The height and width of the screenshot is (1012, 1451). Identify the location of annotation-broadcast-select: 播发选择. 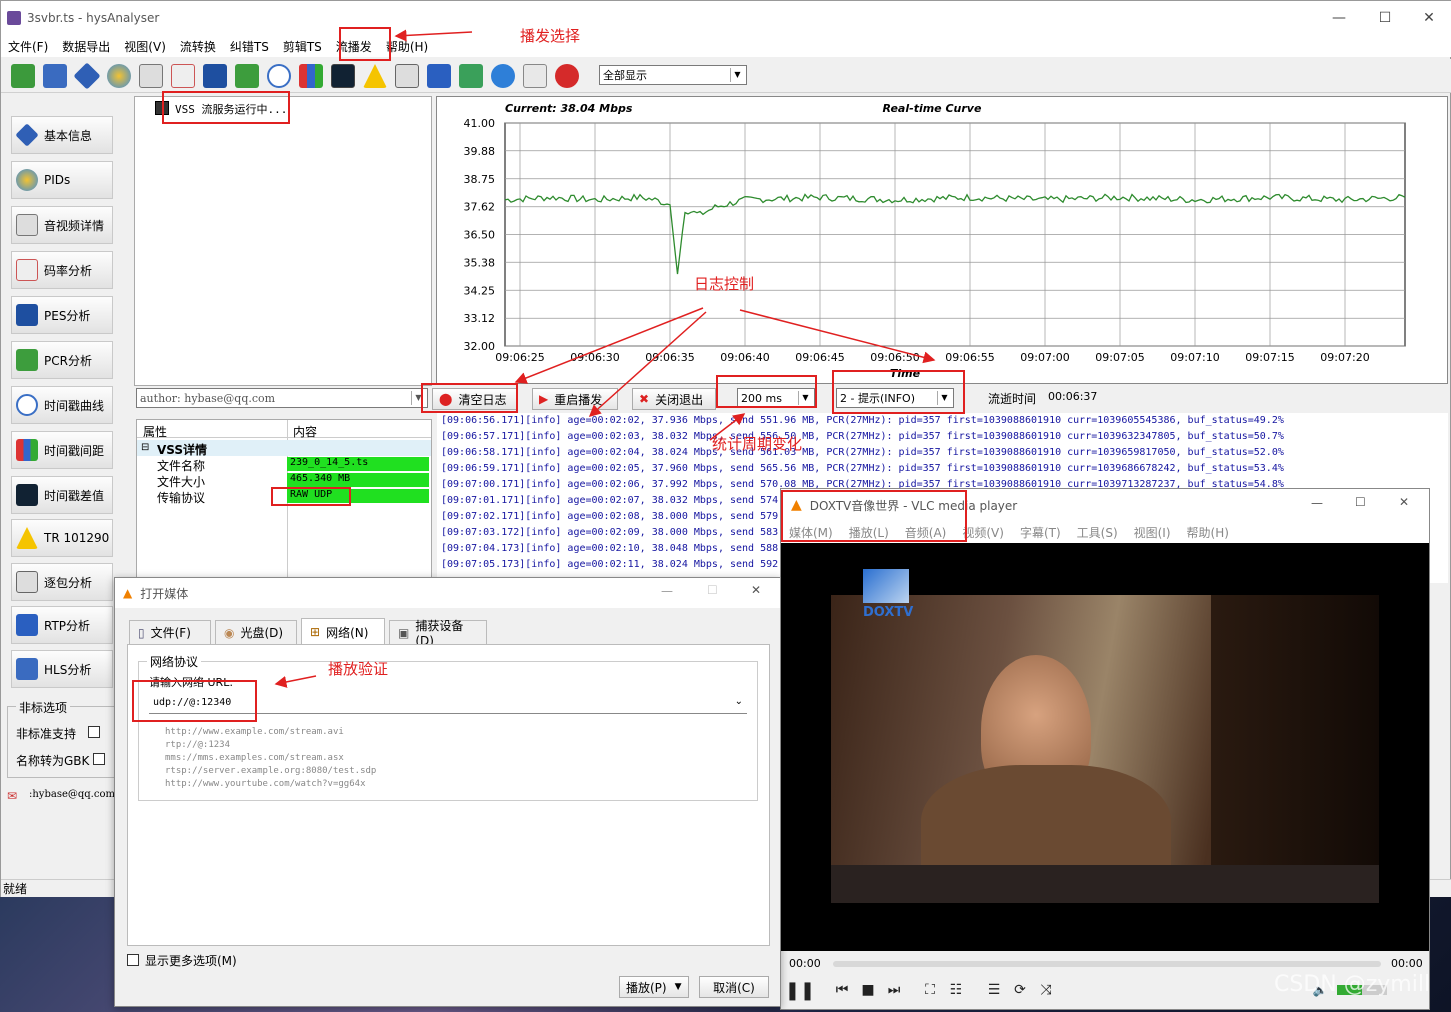
(550, 36).